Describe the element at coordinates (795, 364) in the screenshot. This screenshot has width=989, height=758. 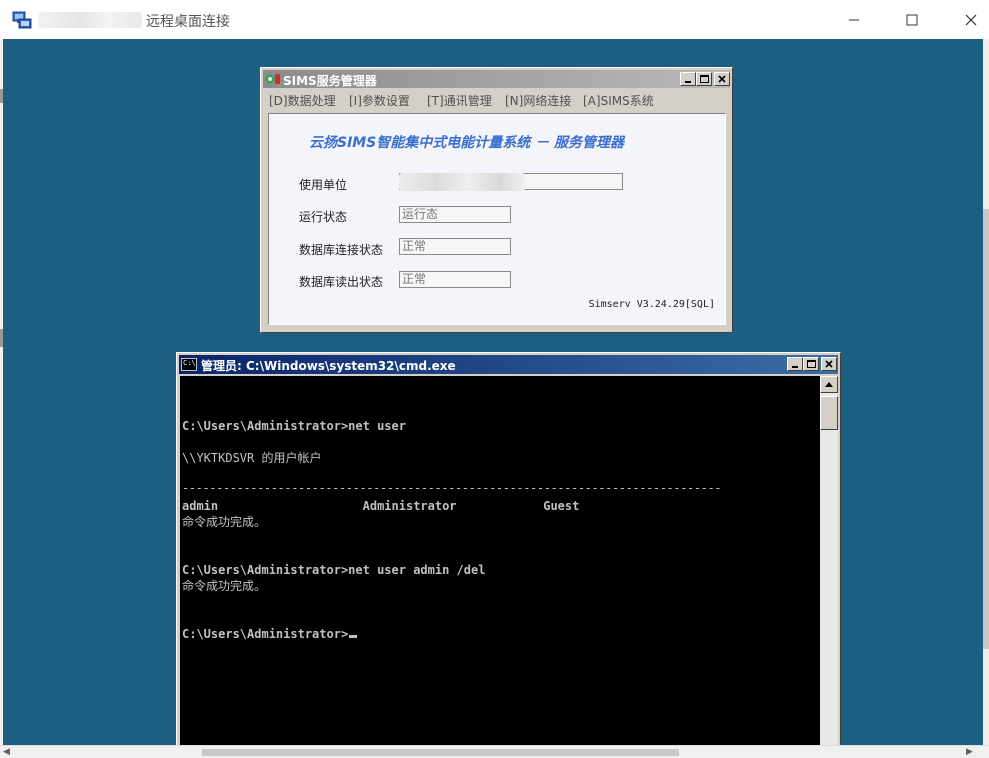
I see `cmd-minimize-button` at that location.